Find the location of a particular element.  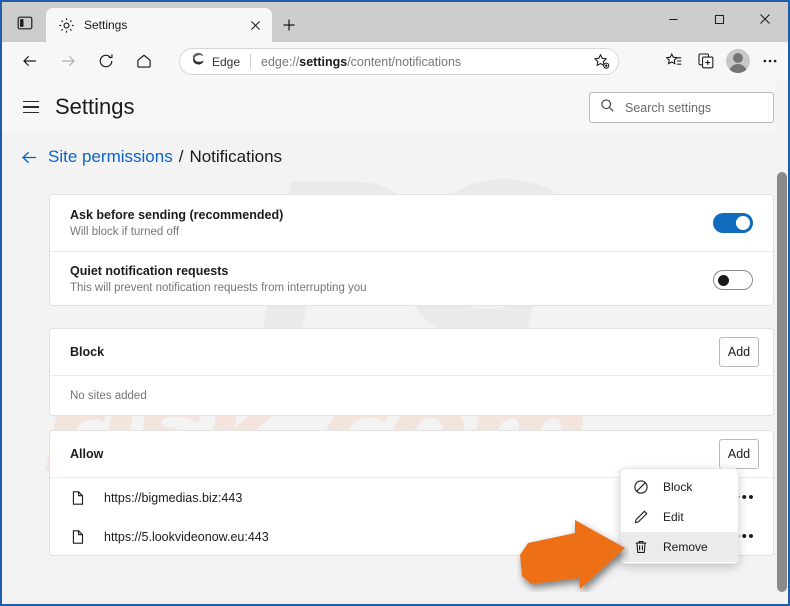

search-settings-box is located at coordinates (681, 107).